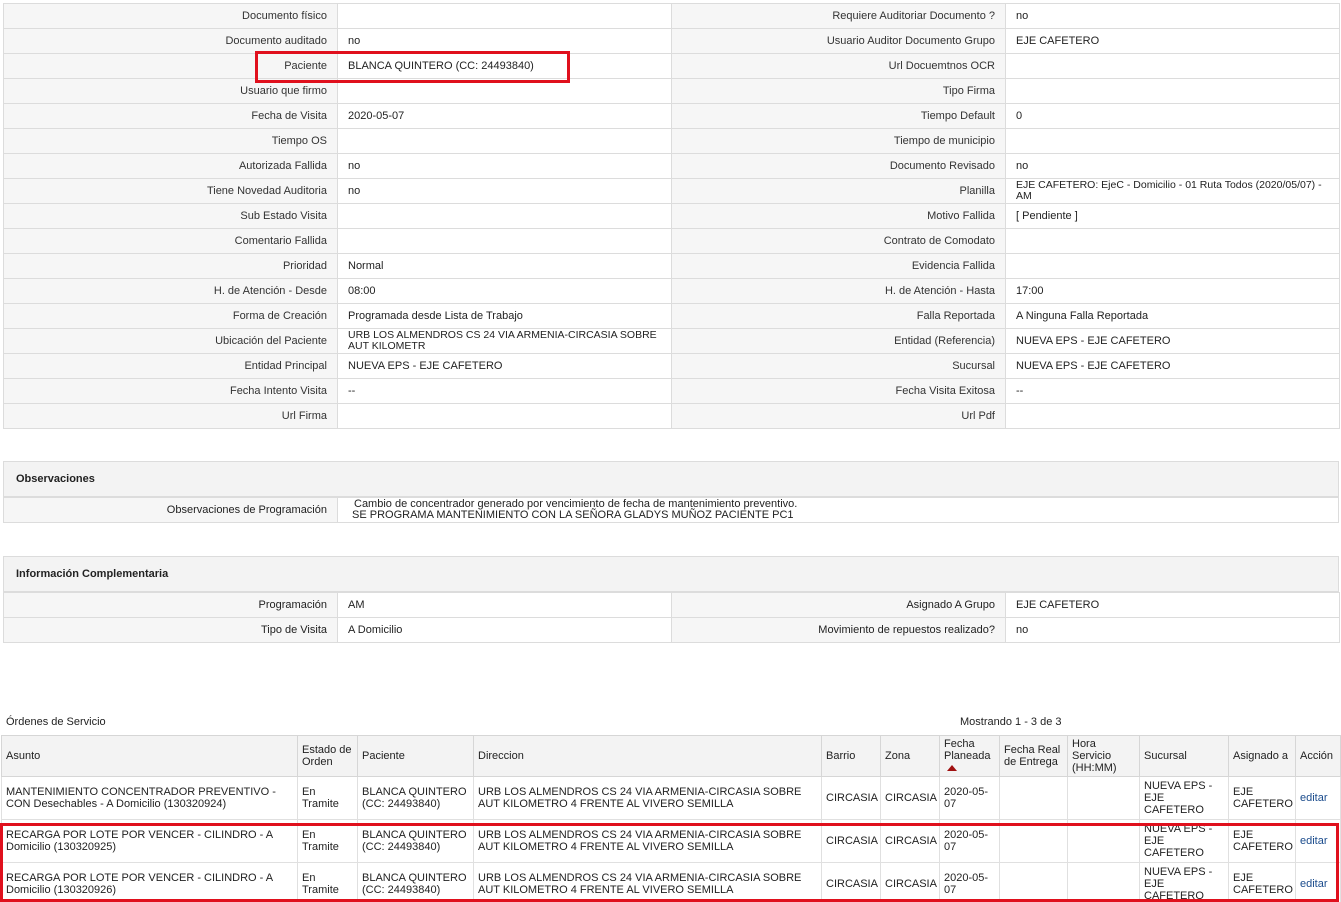 The width and height of the screenshot is (1341, 902). I want to click on orders-header-asunto: Asunto, so click(149, 756).